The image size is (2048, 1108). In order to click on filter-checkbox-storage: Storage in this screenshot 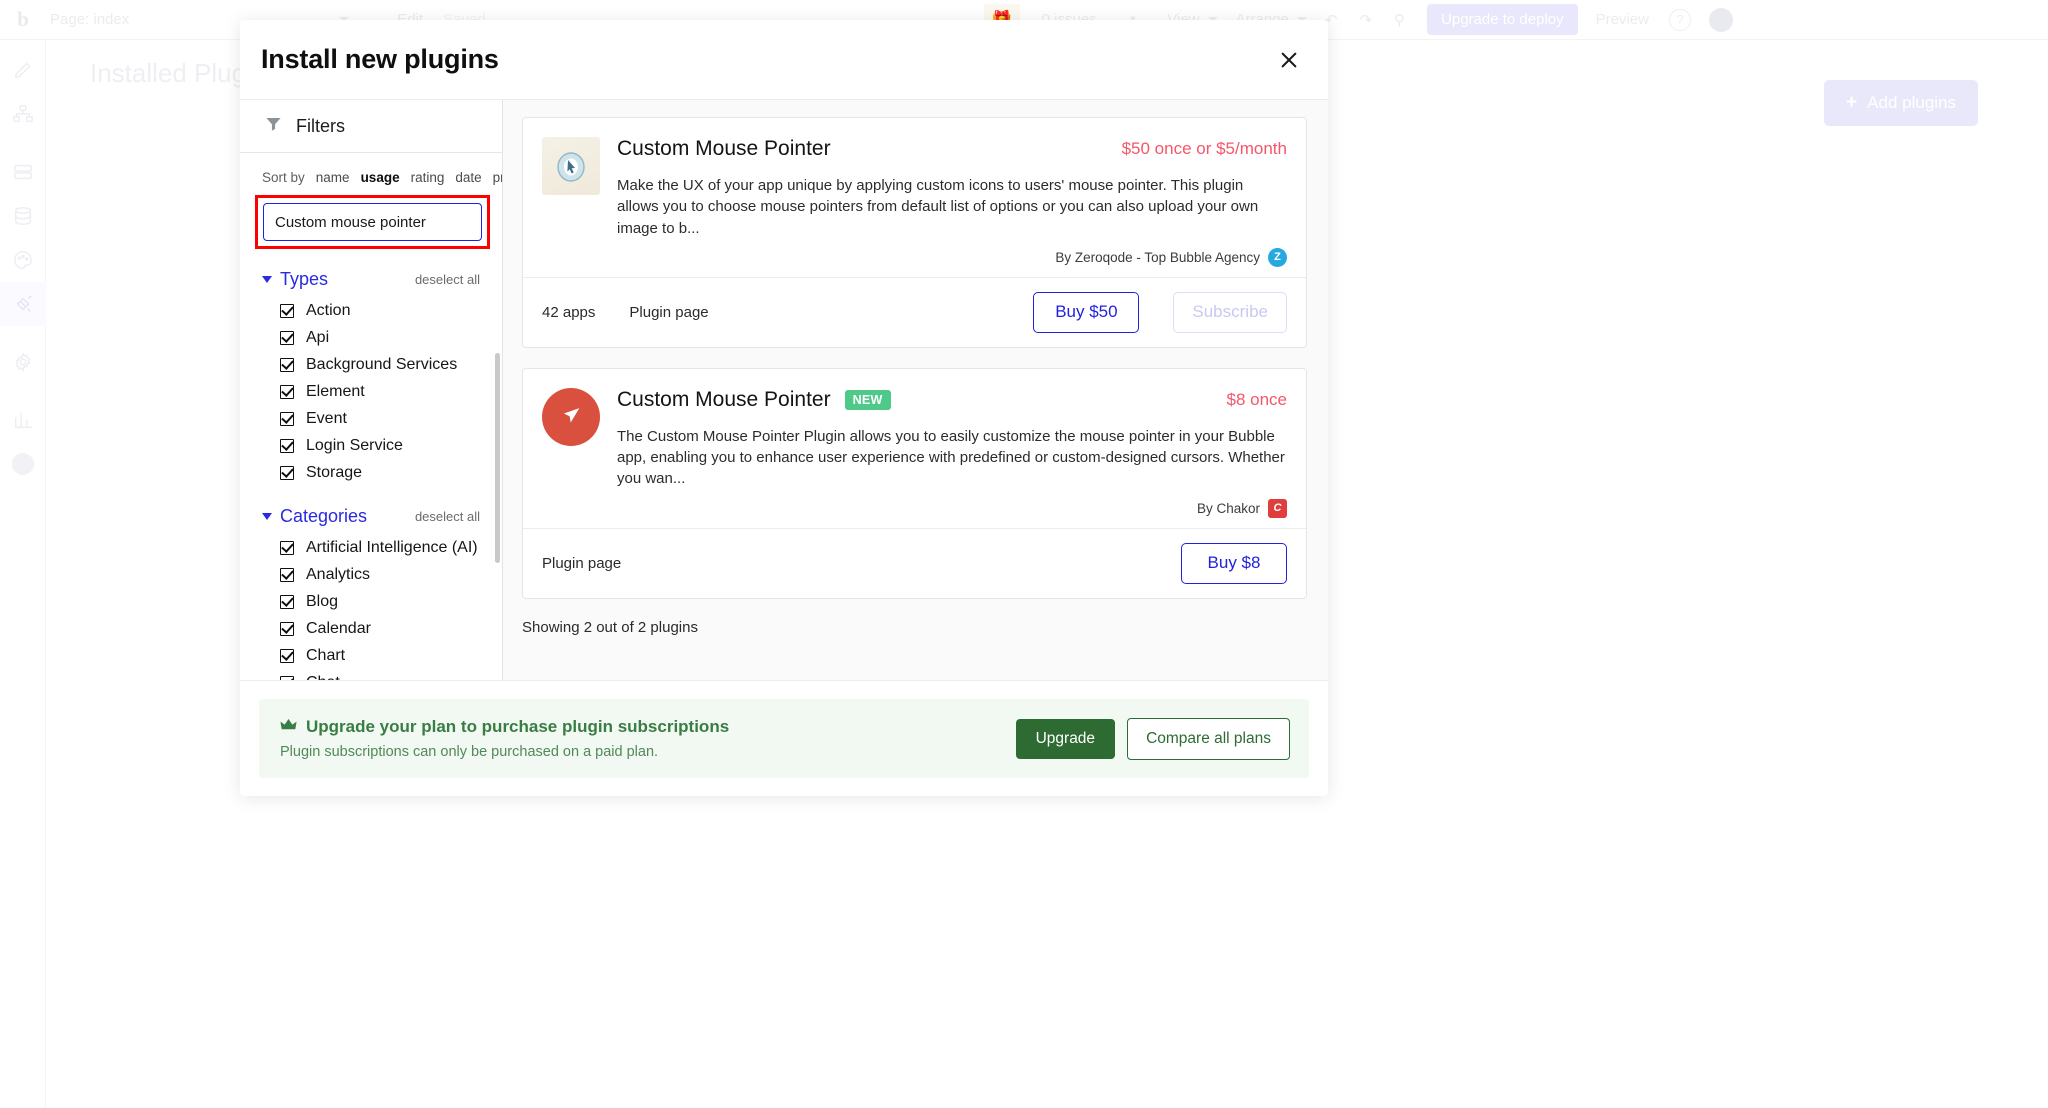, I will do `click(382, 472)`.